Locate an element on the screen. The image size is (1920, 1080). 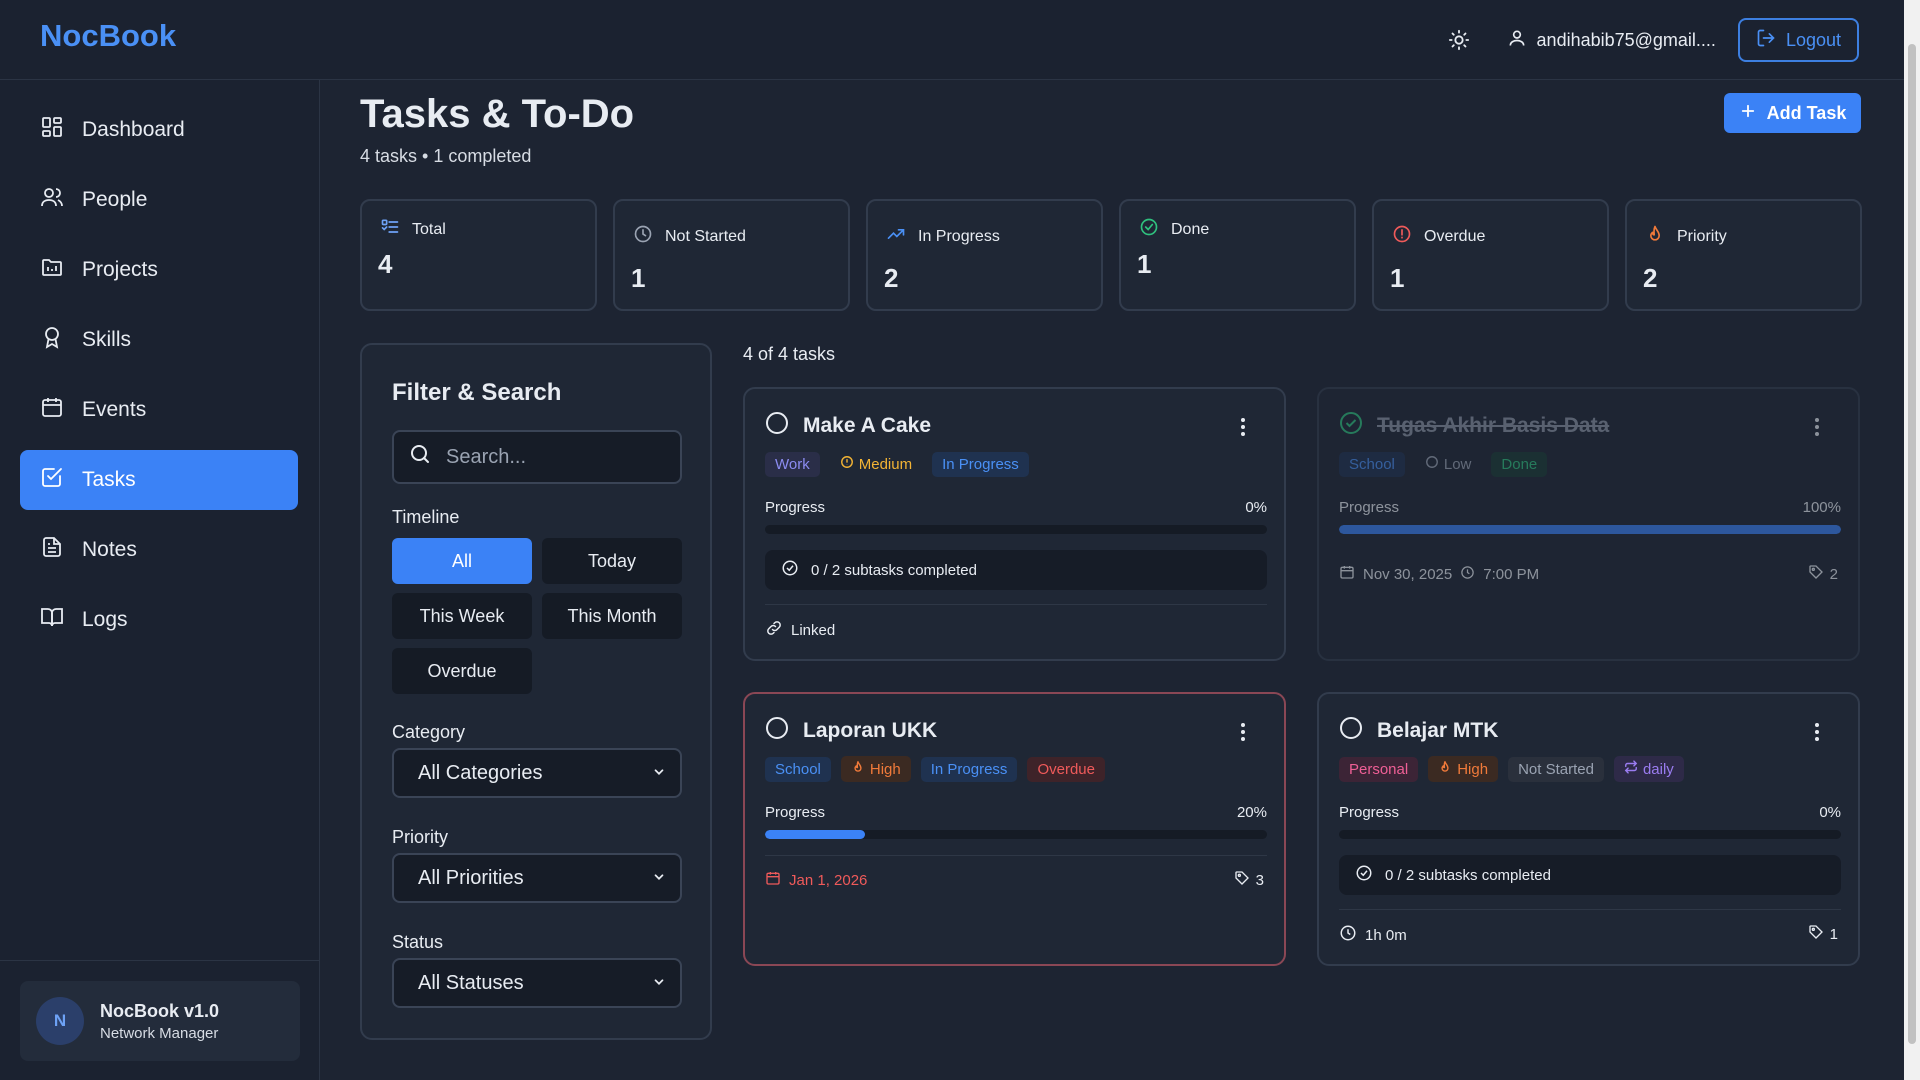
status-badge: Done is located at coordinates (1519, 464).